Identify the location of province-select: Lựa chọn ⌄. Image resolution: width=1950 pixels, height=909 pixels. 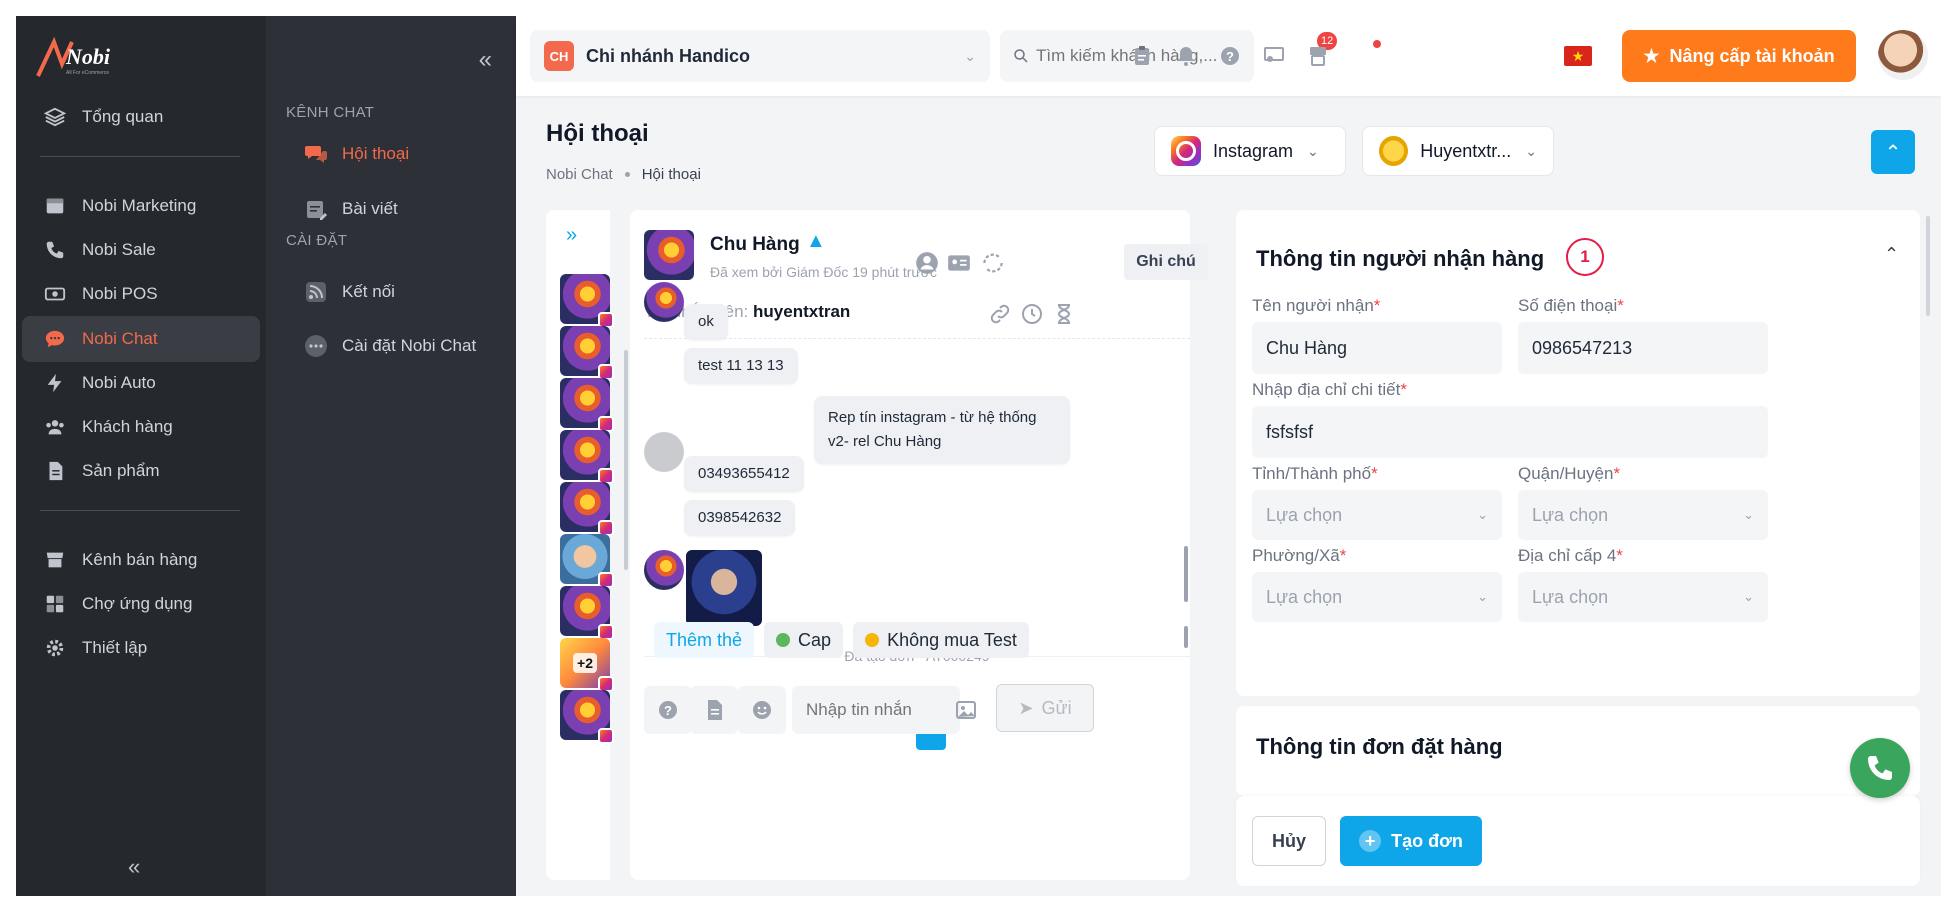
(1377, 515).